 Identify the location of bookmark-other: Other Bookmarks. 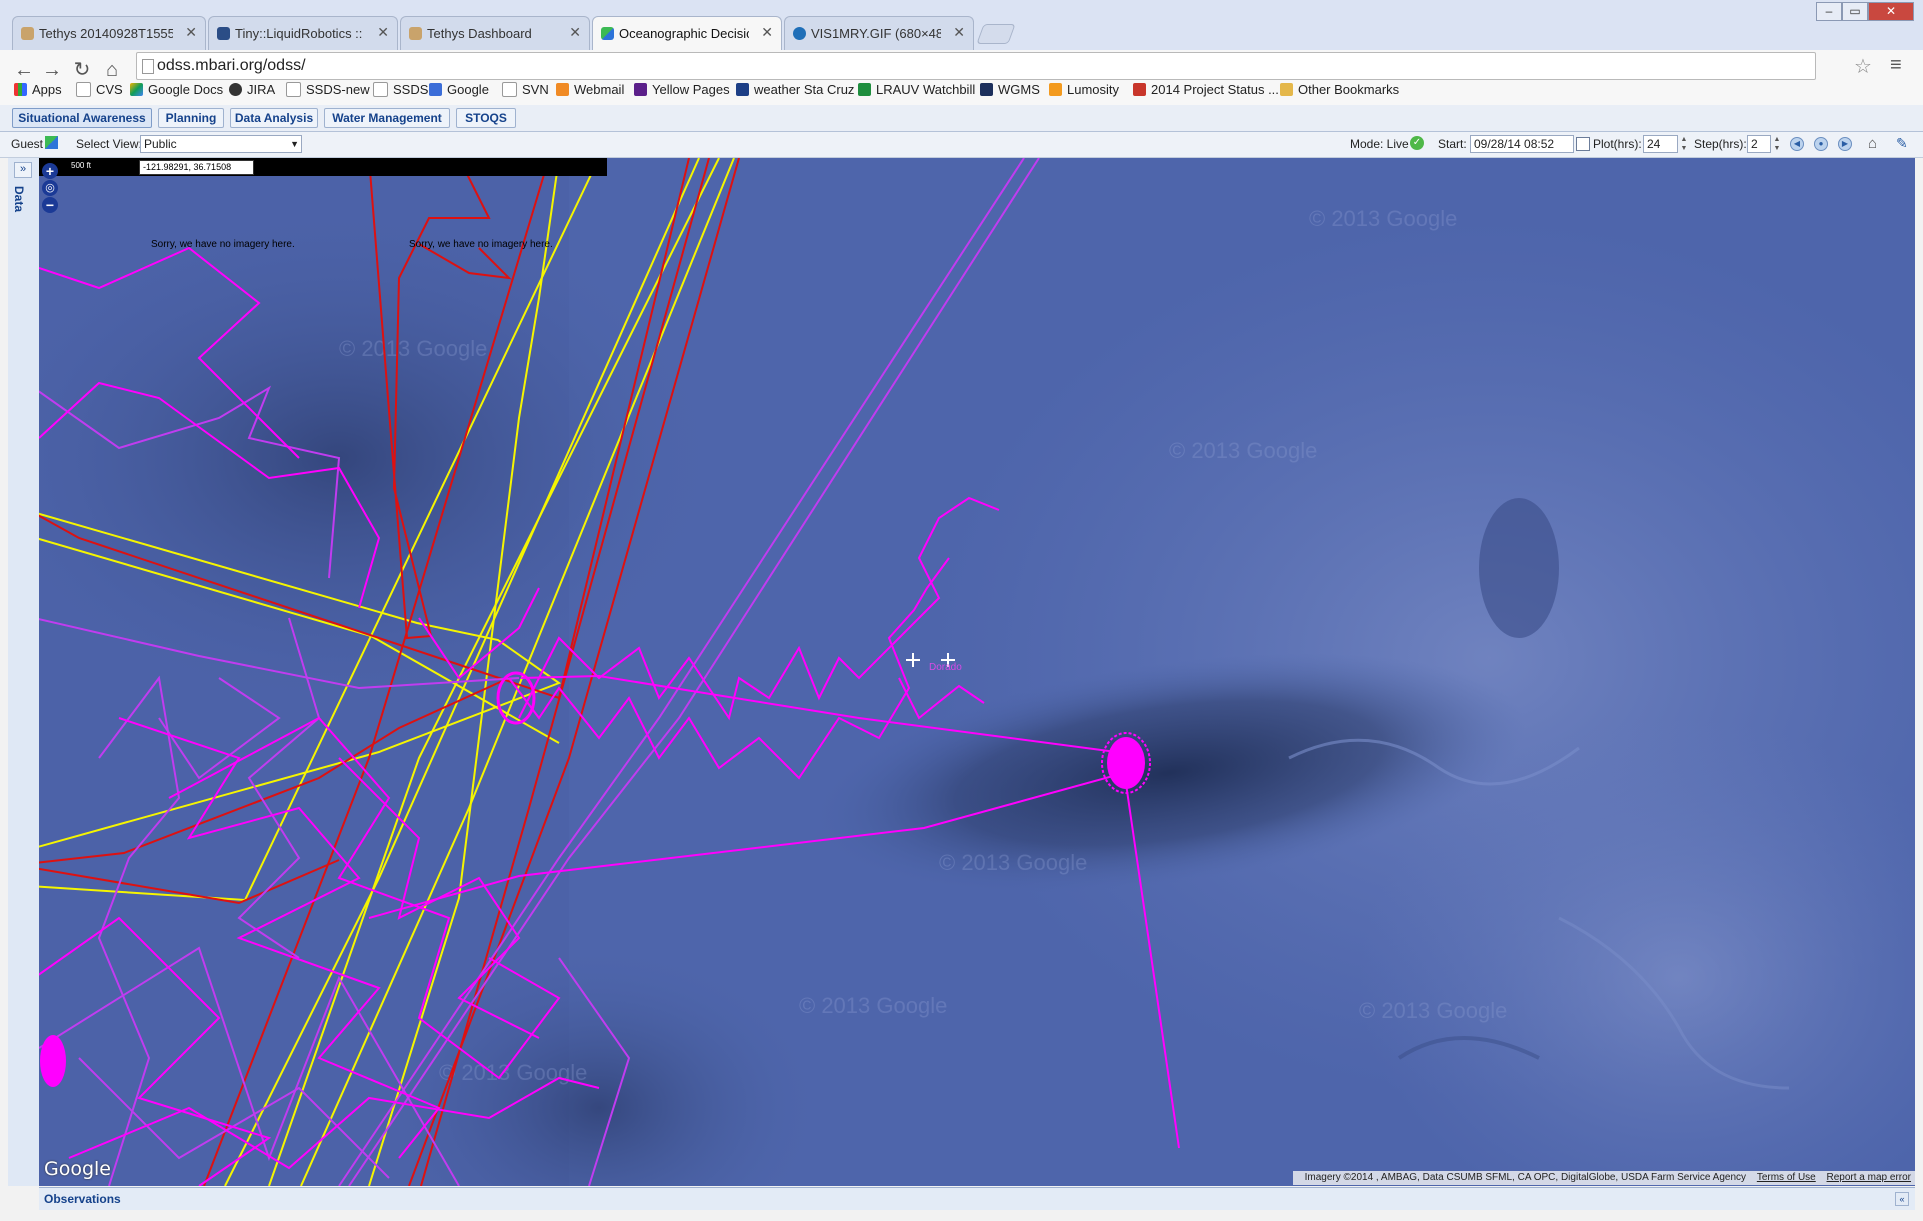
(1339, 89).